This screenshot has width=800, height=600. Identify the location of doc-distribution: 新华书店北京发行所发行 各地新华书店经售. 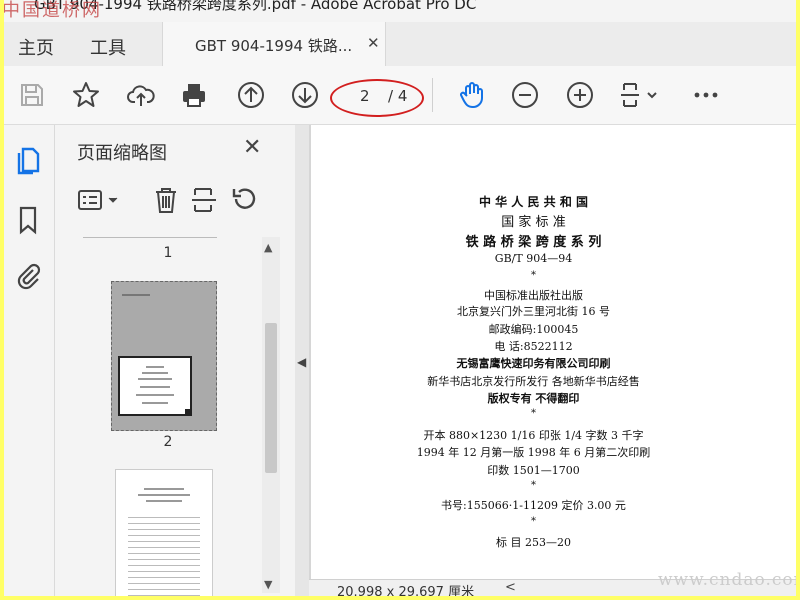
(533, 381).